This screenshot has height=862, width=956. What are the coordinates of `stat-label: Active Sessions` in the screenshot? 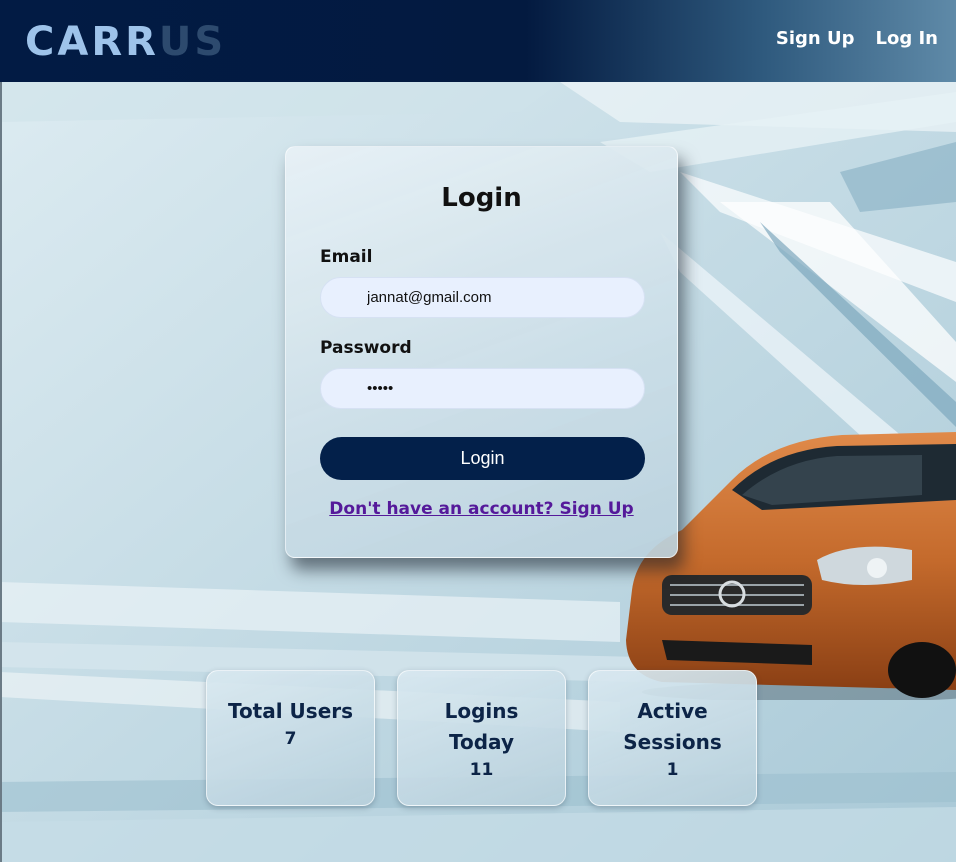 It's located at (672, 726).